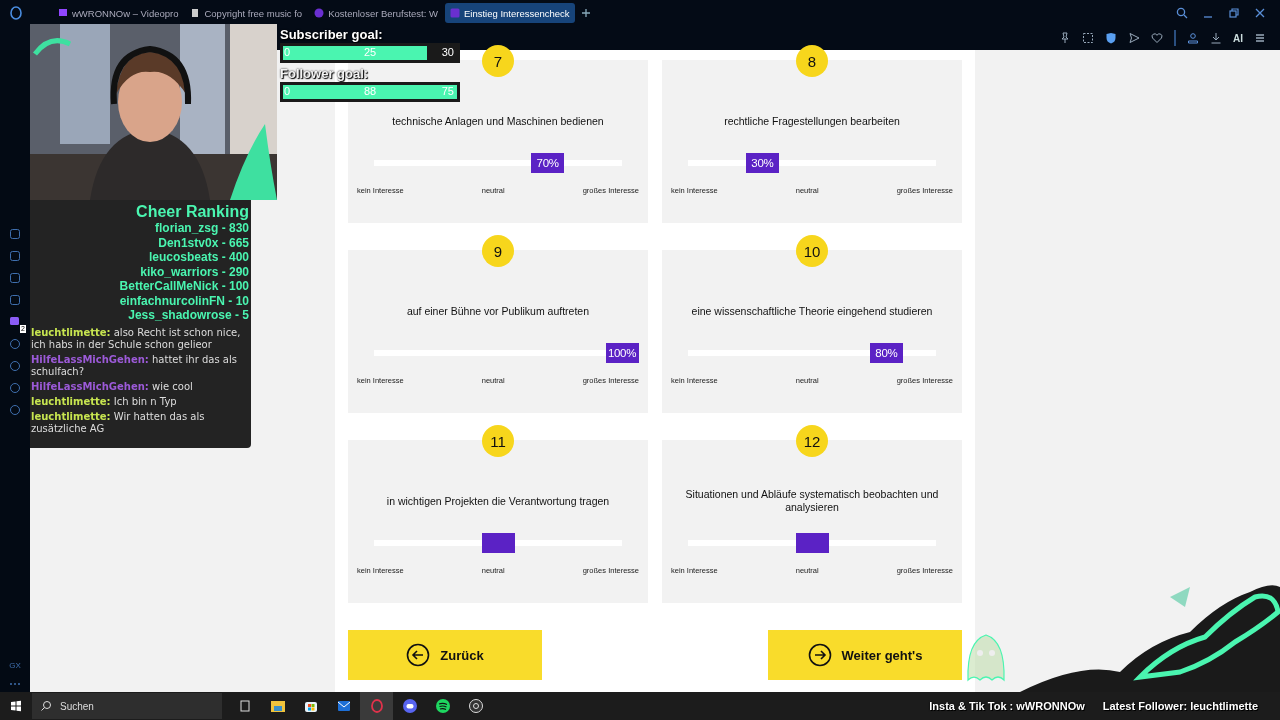 The height and width of the screenshot is (720, 1280). Describe the element at coordinates (622, 353) in the screenshot. I see `slider-thumb: 100%` at that location.